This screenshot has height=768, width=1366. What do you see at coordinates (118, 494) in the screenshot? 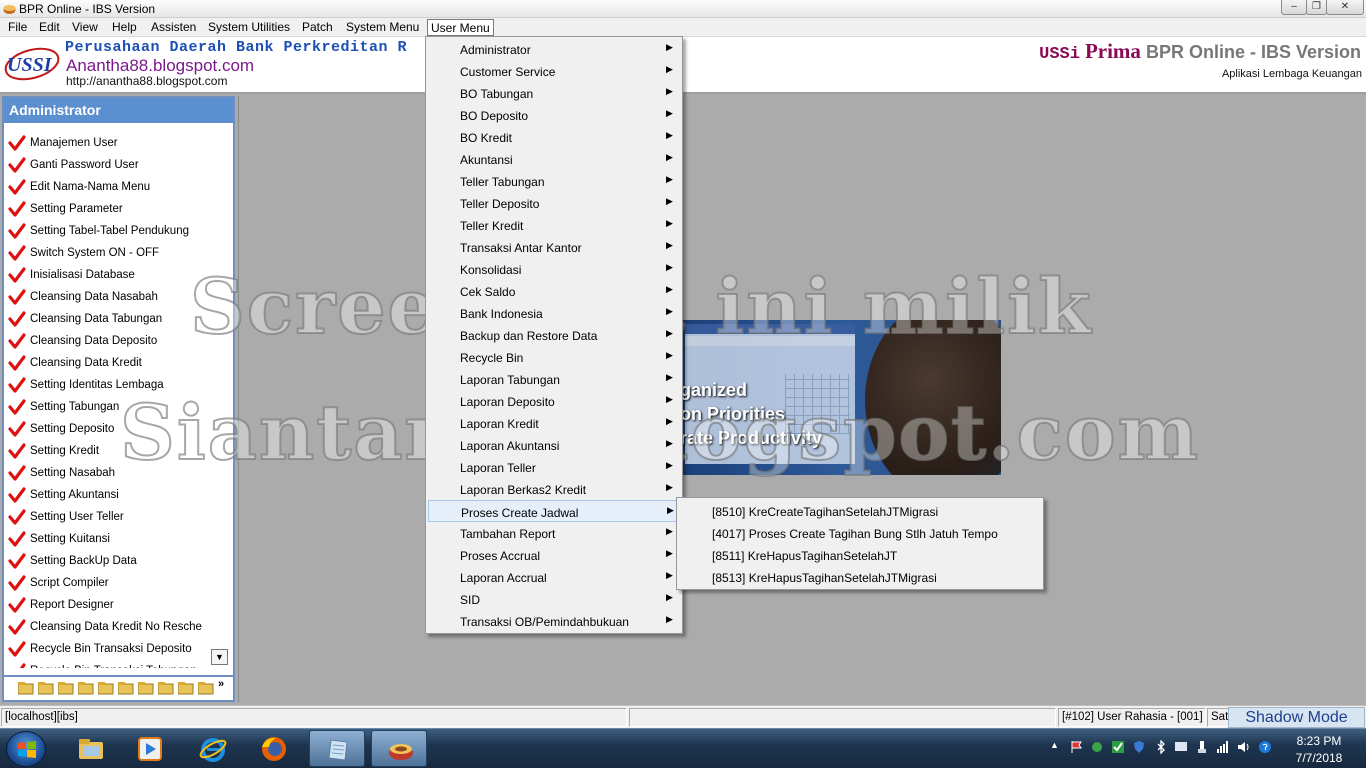
I see `sidebar-item: Setting Akuntansi` at bounding box center [118, 494].